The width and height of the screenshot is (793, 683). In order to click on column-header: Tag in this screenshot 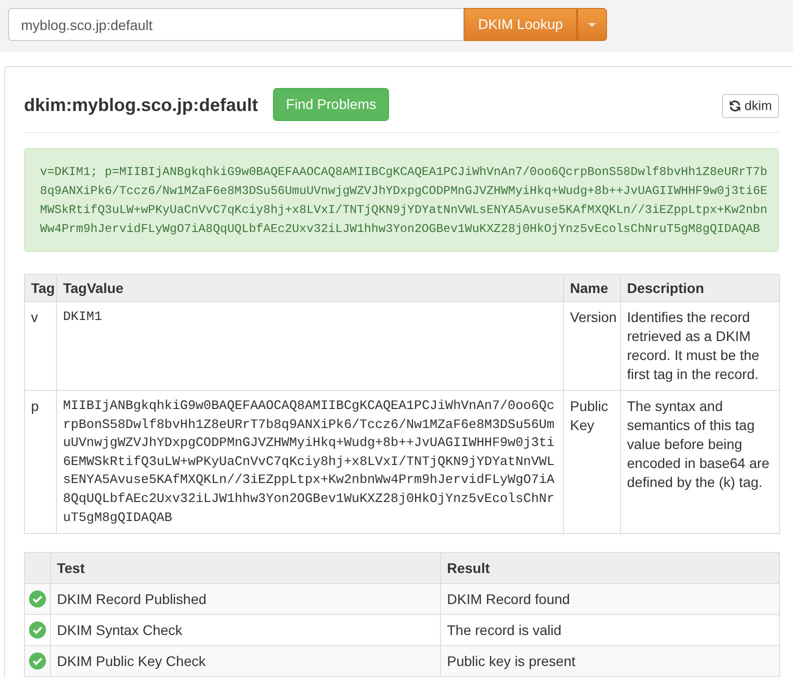, I will do `click(40, 288)`.